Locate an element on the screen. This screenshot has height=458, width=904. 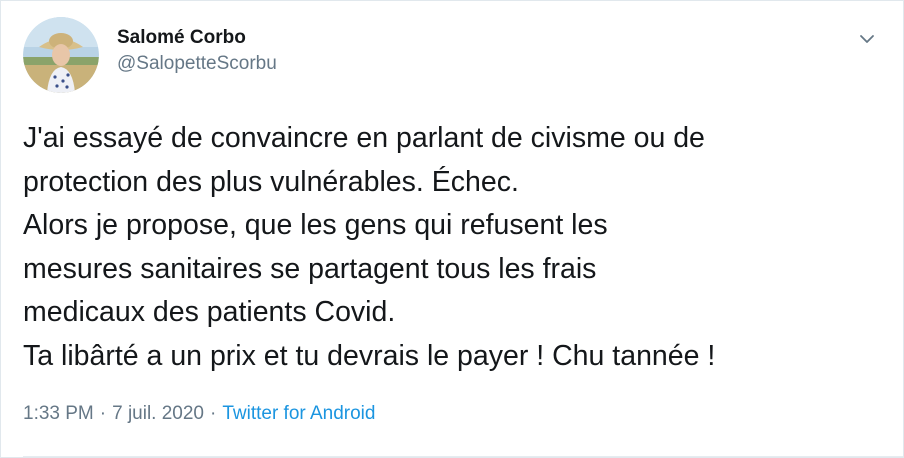
author-names: Salomé Corbo @SalopetteScorbu is located at coordinates (197, 51).